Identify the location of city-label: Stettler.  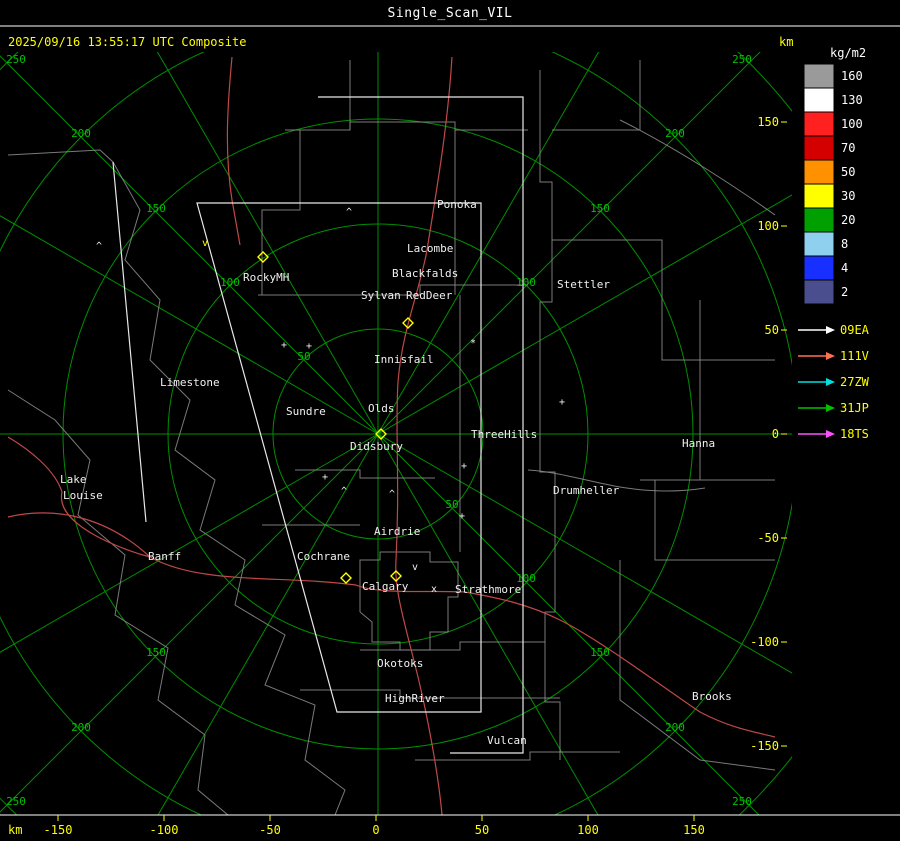
(583, 284).